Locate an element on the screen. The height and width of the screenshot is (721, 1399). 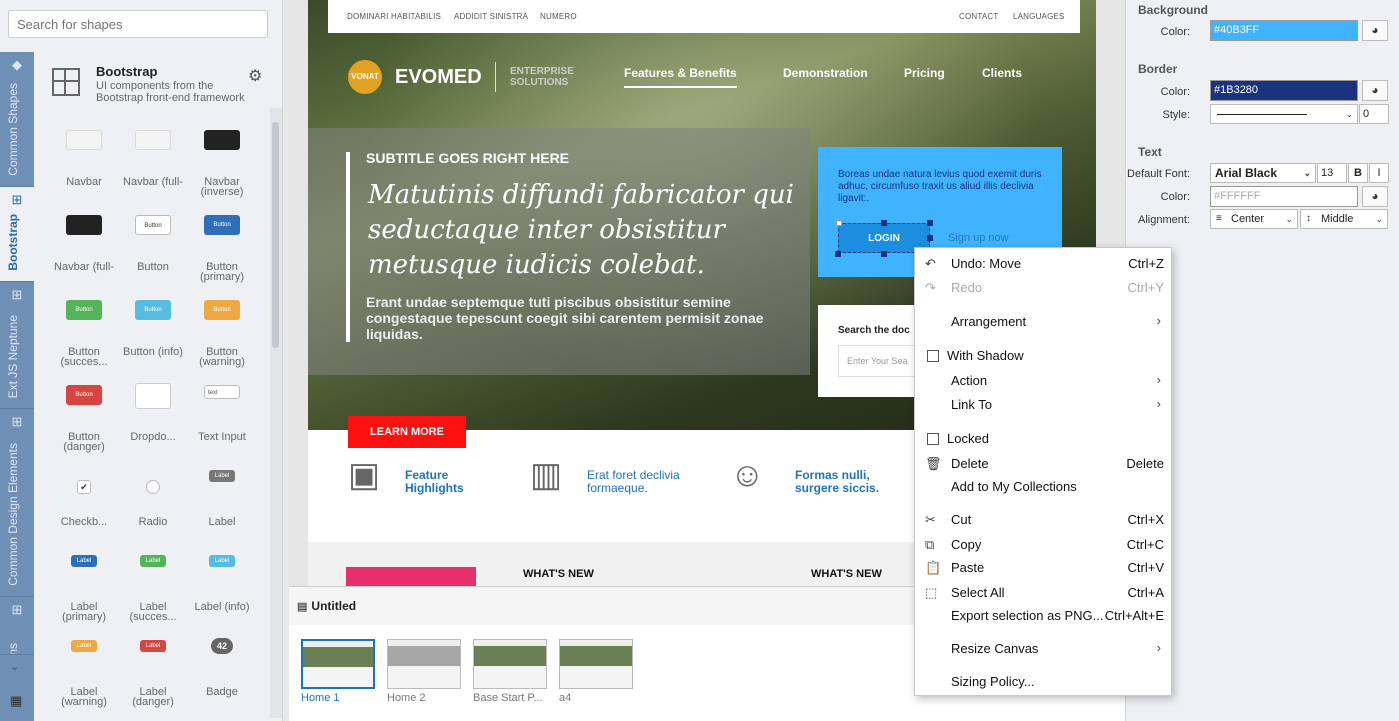
tab-common-shapes: ◆ Common Shapes is located at coordinates (17, 119).